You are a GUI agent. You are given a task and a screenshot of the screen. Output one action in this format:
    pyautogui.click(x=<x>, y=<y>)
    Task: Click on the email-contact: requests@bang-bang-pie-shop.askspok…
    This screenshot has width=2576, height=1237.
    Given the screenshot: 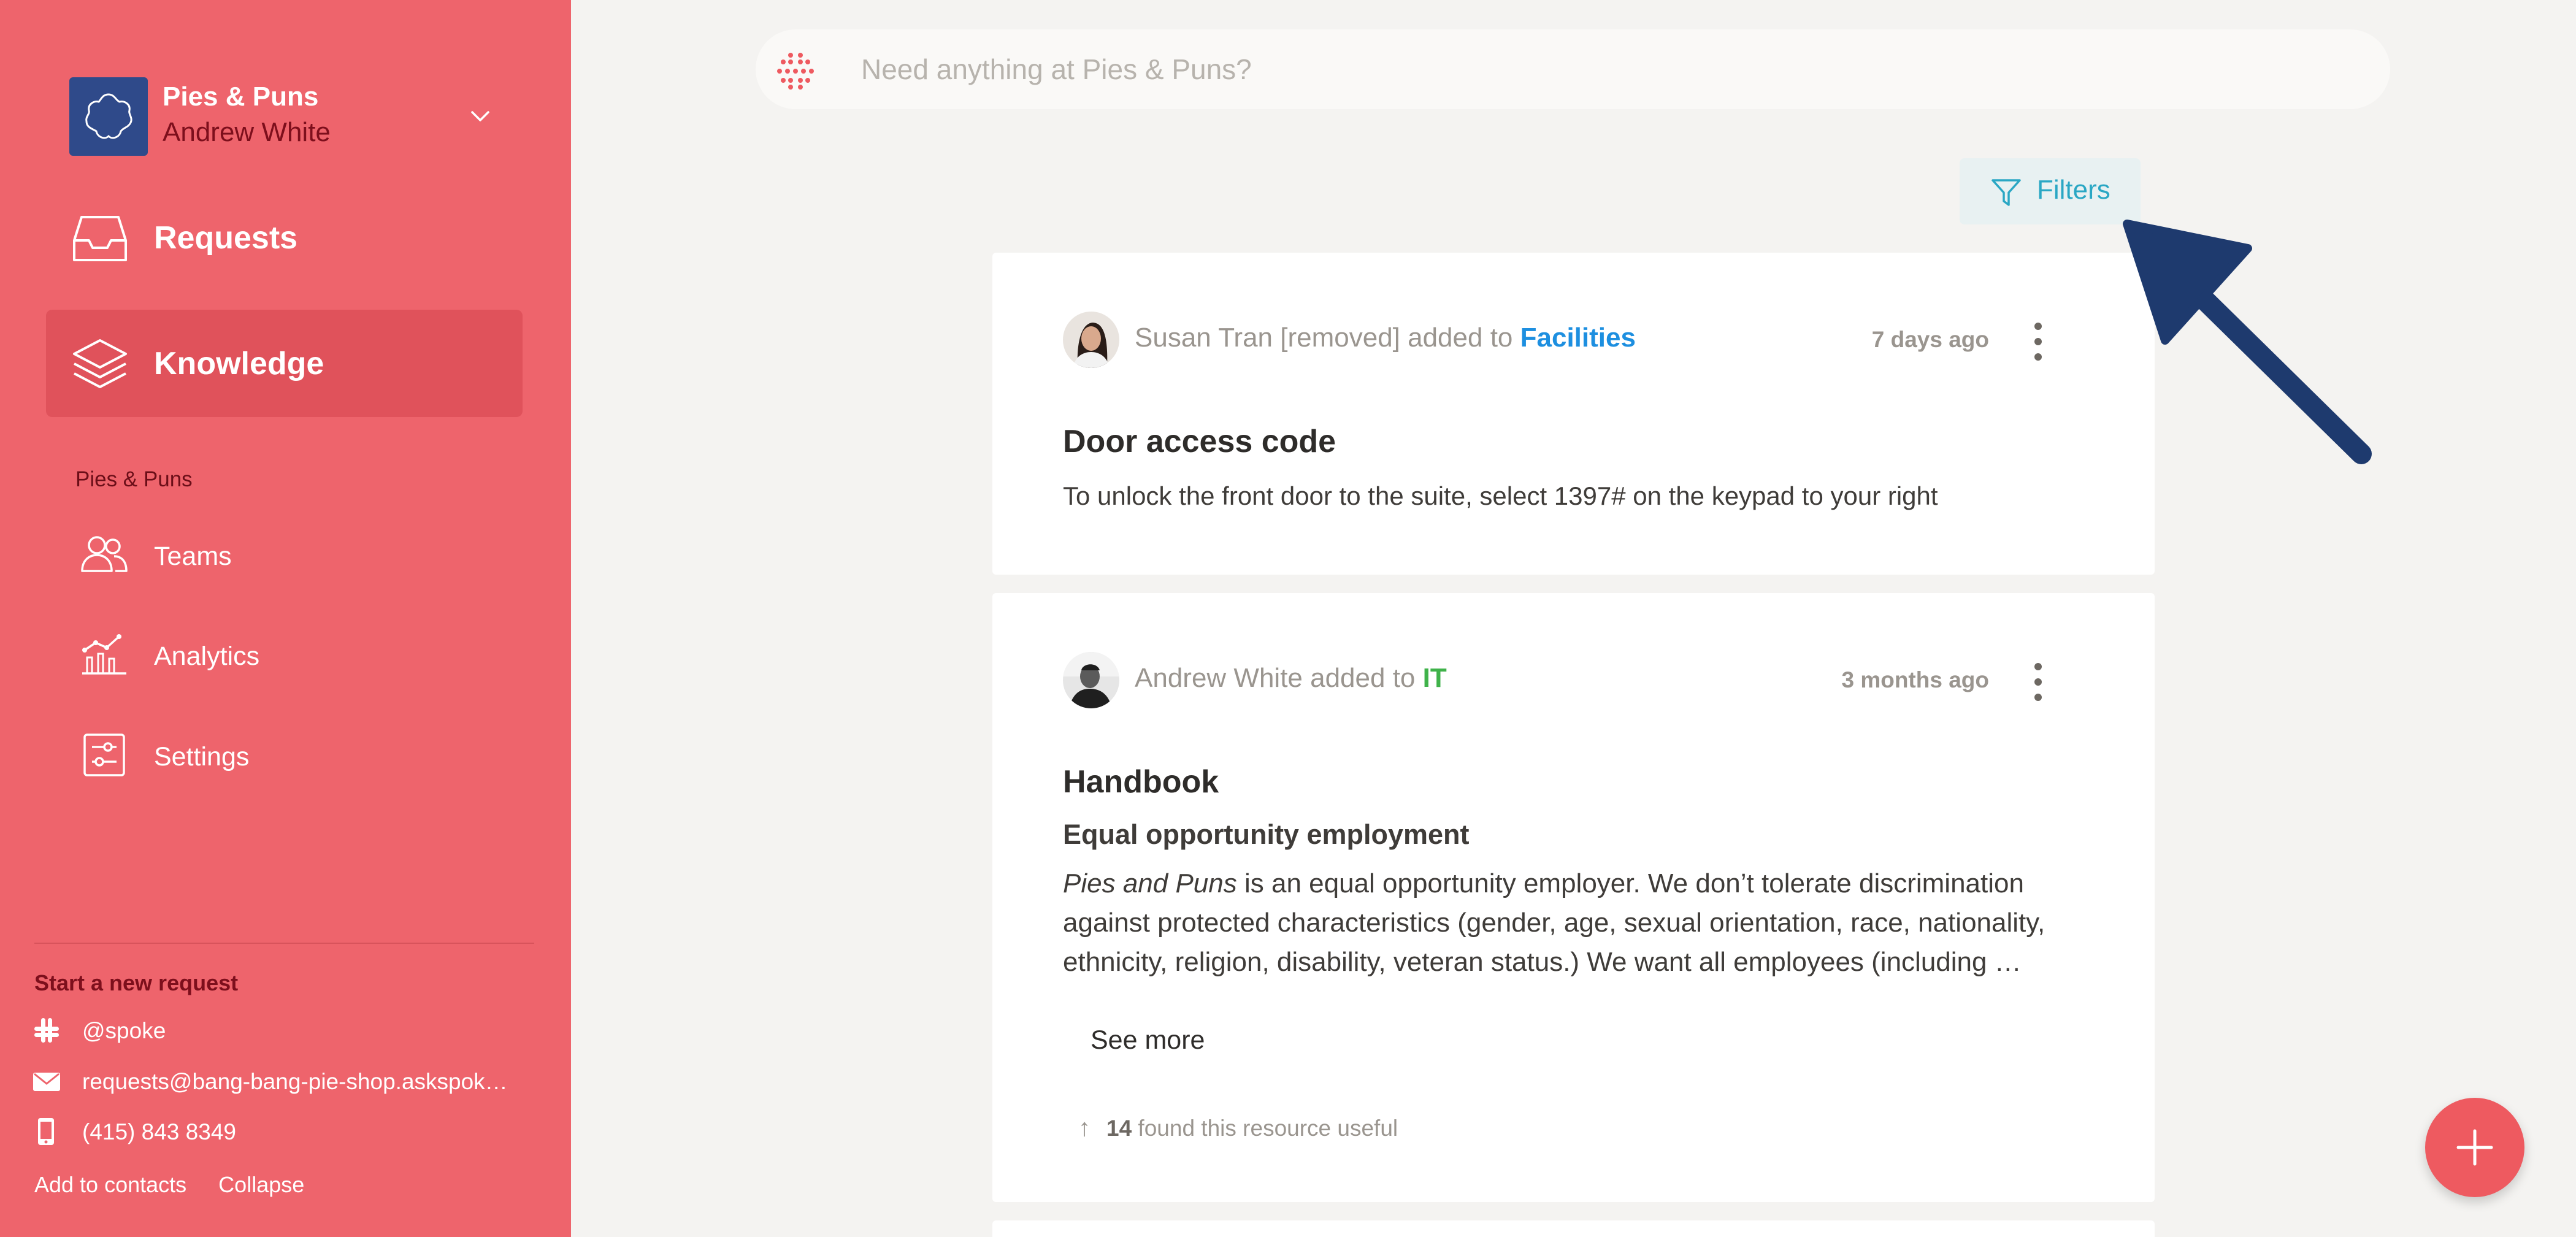 What is the action you would take?
    pyautogui.click(x=283, y=1081)
    